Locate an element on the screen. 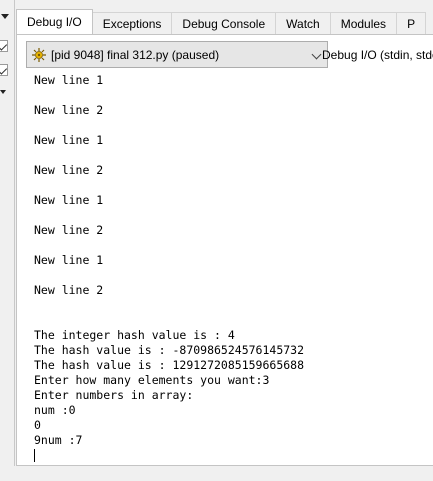 The width and height of the screenshot is (433, 481). console-line: 9num :7 is located at coordinates (58, 440).